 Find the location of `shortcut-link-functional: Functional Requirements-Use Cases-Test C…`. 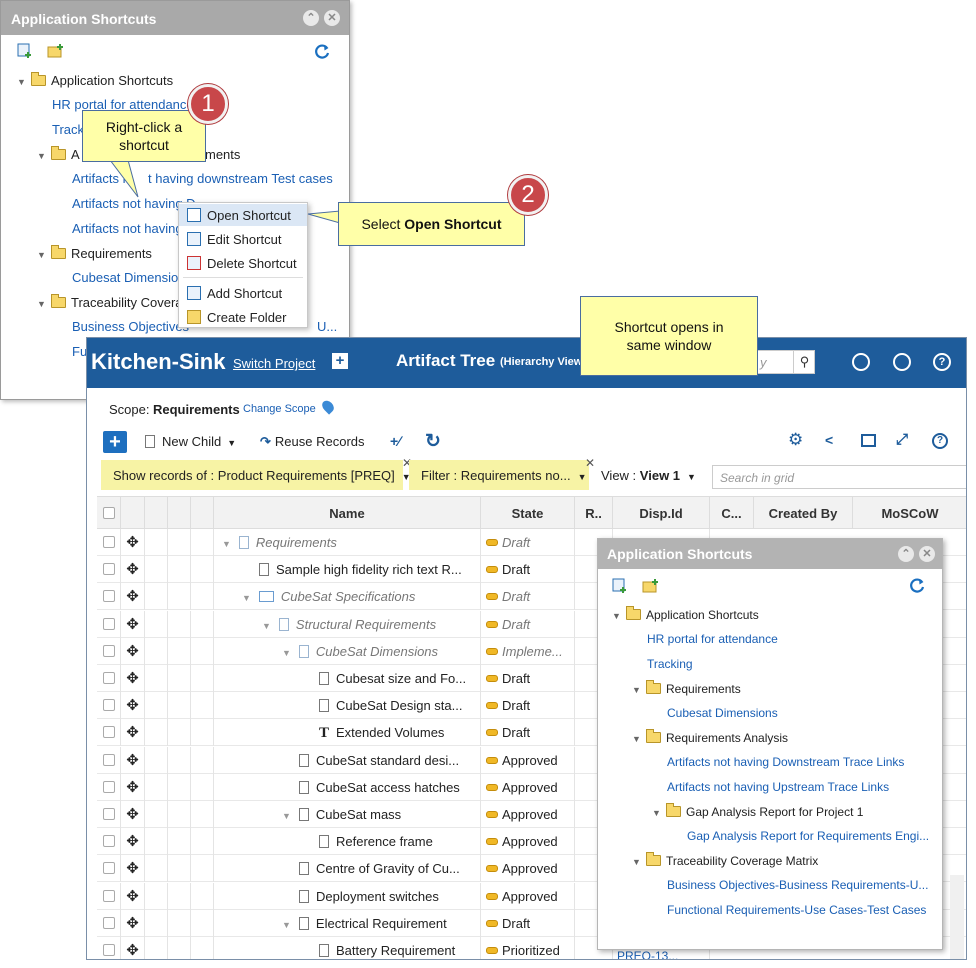

shortcut-link-functional: Functional Requirements-Use Cases-Test C… is located at coordinates (796, 910).